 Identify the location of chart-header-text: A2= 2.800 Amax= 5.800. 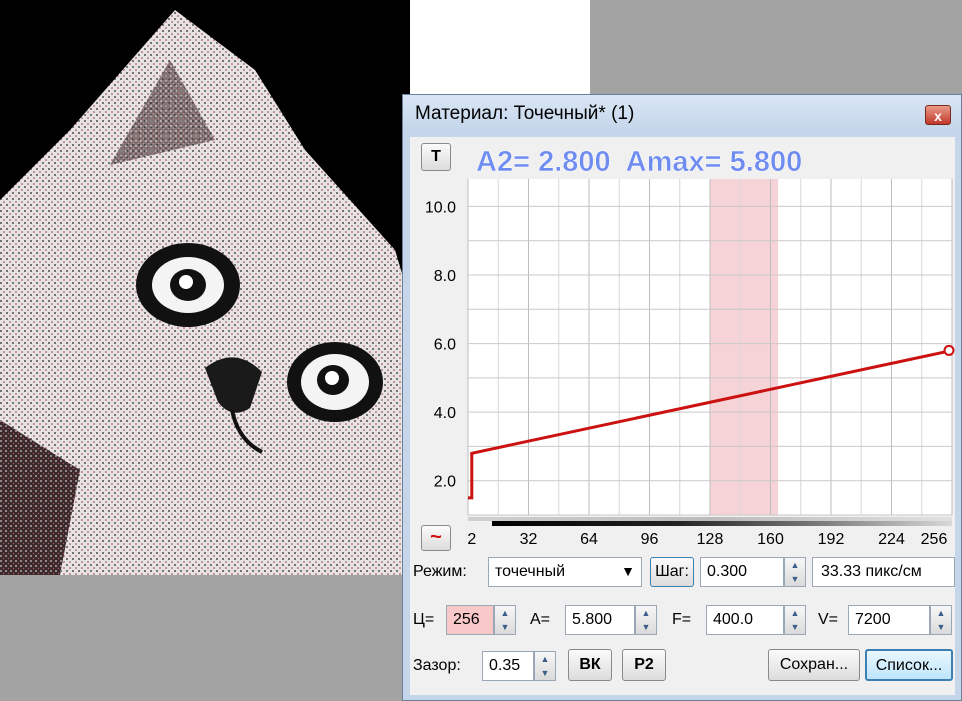
(639, 162).